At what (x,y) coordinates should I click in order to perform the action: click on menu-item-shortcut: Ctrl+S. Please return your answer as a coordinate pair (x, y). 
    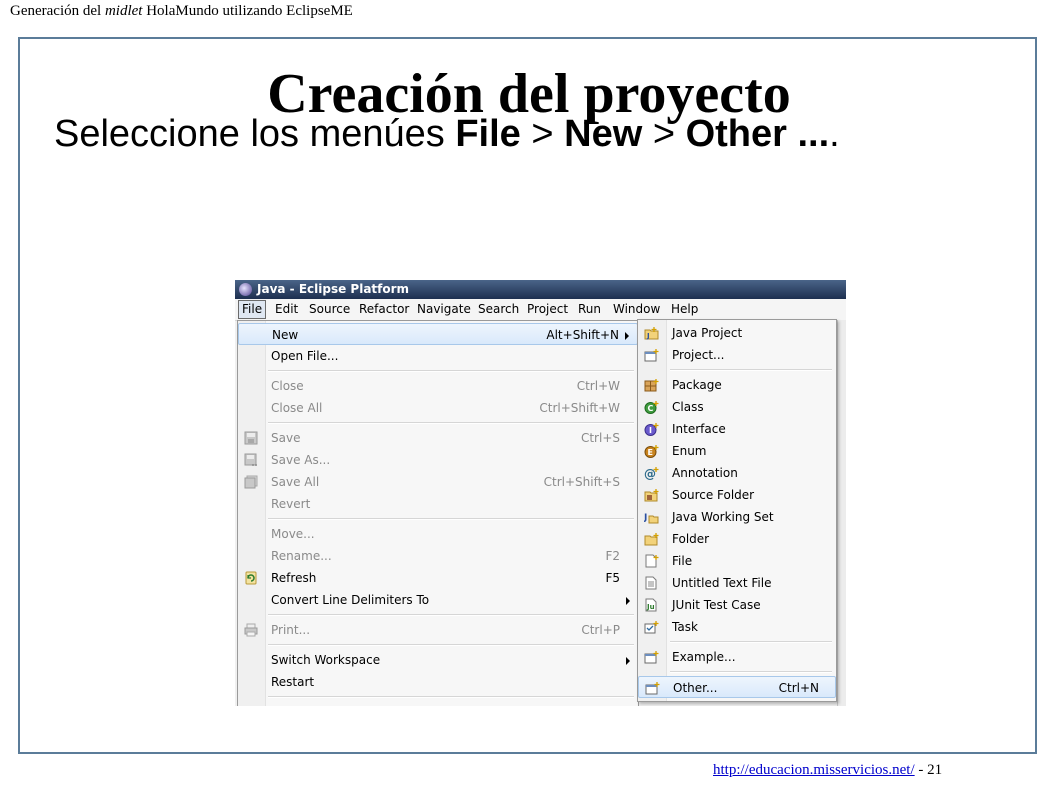
    Looking at the image, I should click on (600, 438).